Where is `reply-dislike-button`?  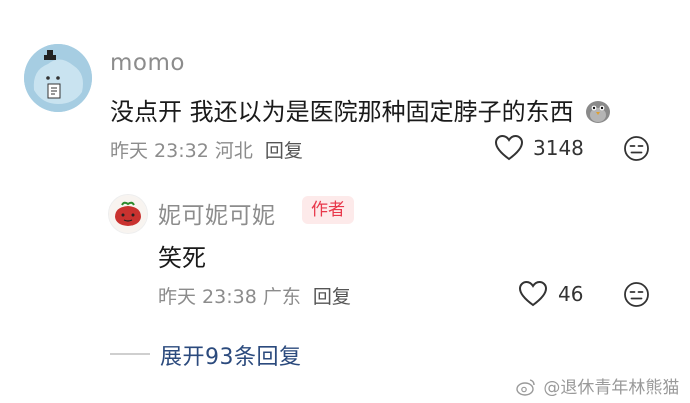 reply-dislike-button is located at coordinates (636, 294).